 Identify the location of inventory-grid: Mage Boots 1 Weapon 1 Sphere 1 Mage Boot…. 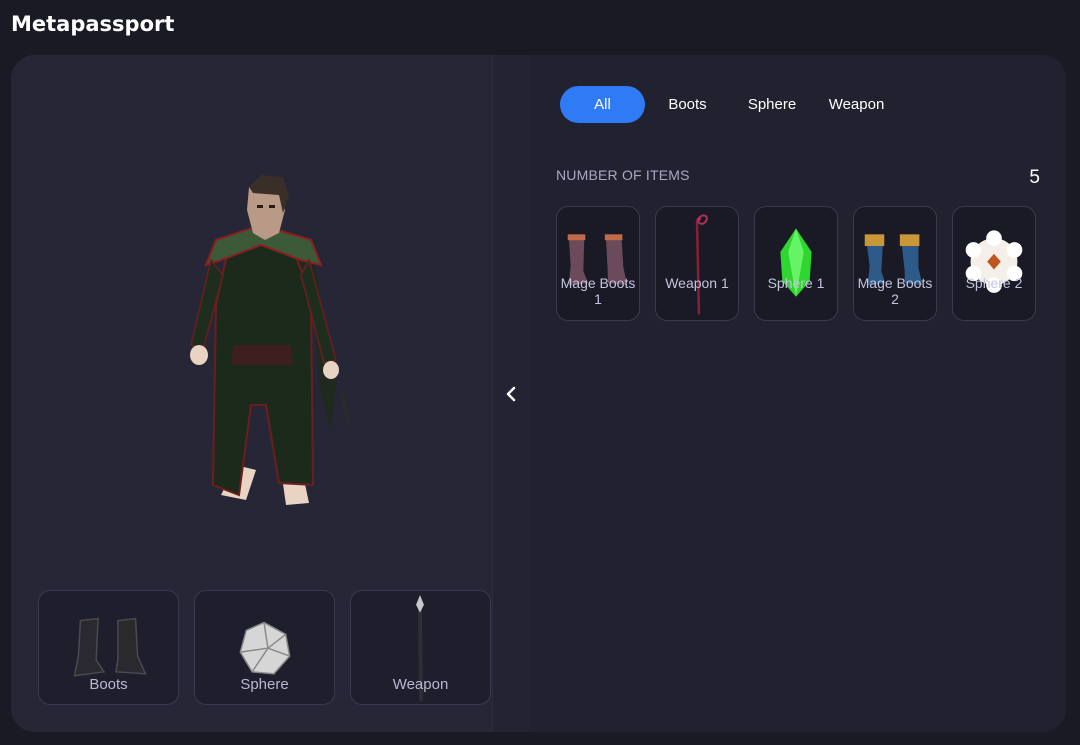
(796, 263).